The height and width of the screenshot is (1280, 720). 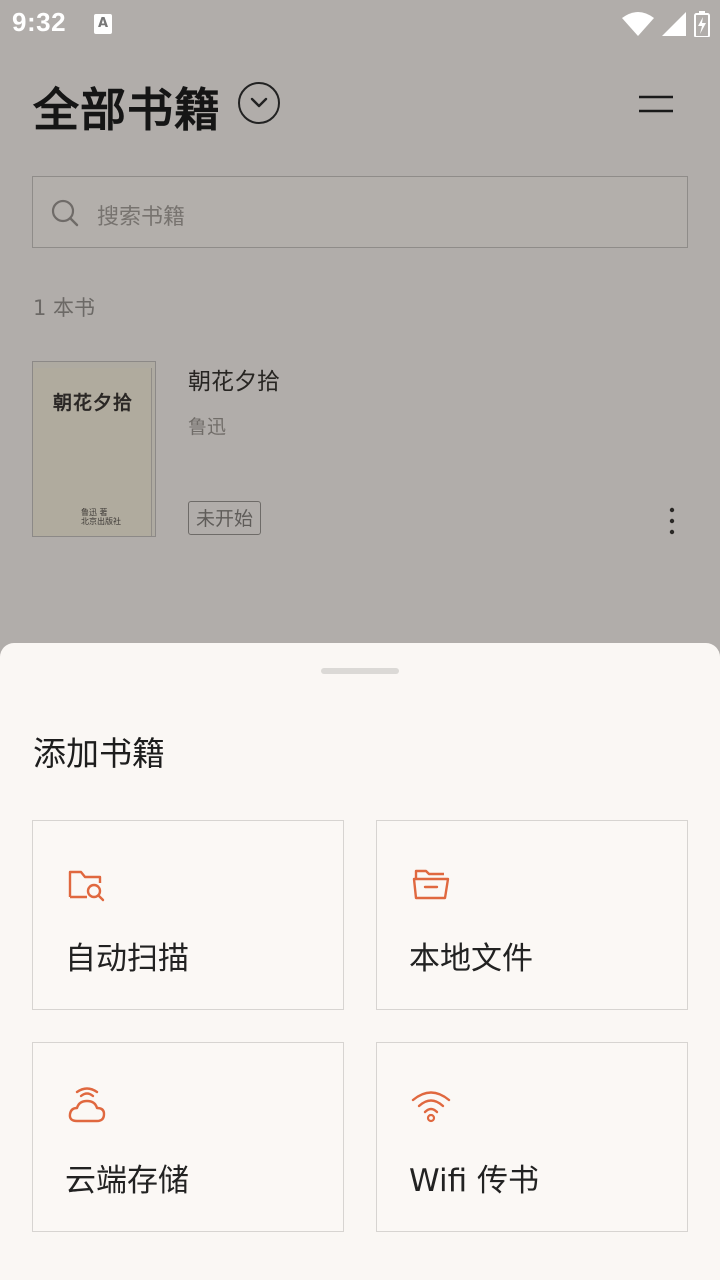 I want to click on wifi-transfer-label: Wifi 传书, so click(x=474, y=1181).